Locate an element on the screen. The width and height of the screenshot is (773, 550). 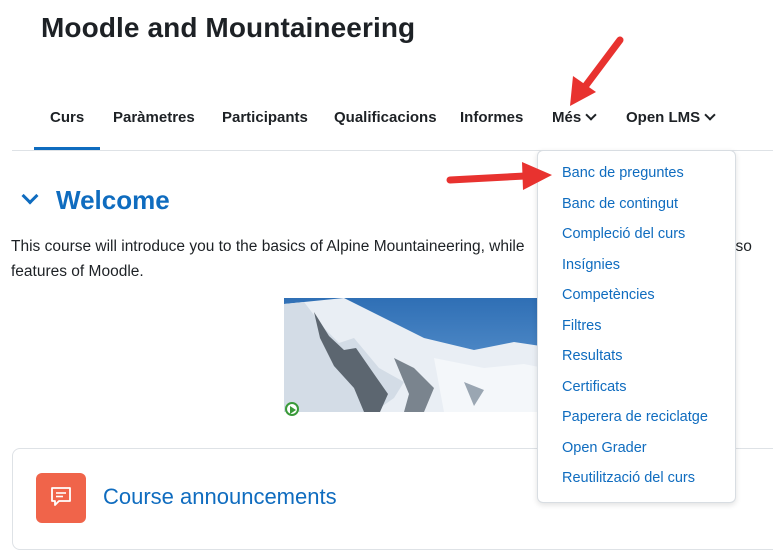
section-header: Welcome is located at coordinates (95, 200).